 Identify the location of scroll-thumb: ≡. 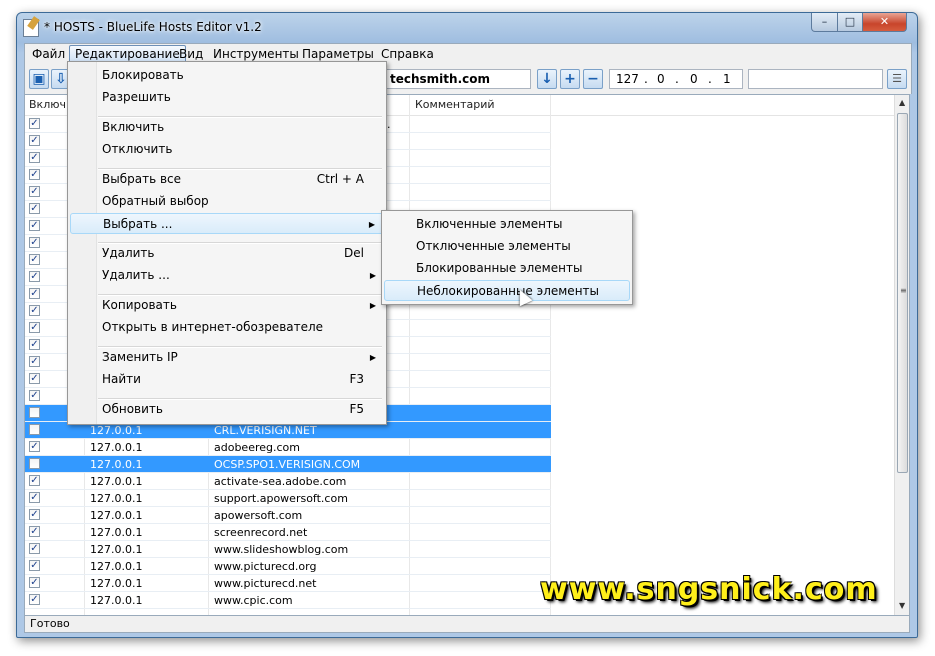
(902, 293).